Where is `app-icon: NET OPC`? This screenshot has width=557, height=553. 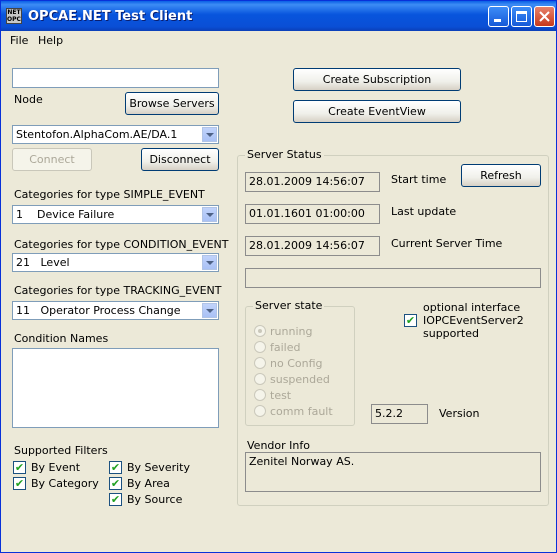
app-icon: NET OPC is located at coordinates (14, 16).